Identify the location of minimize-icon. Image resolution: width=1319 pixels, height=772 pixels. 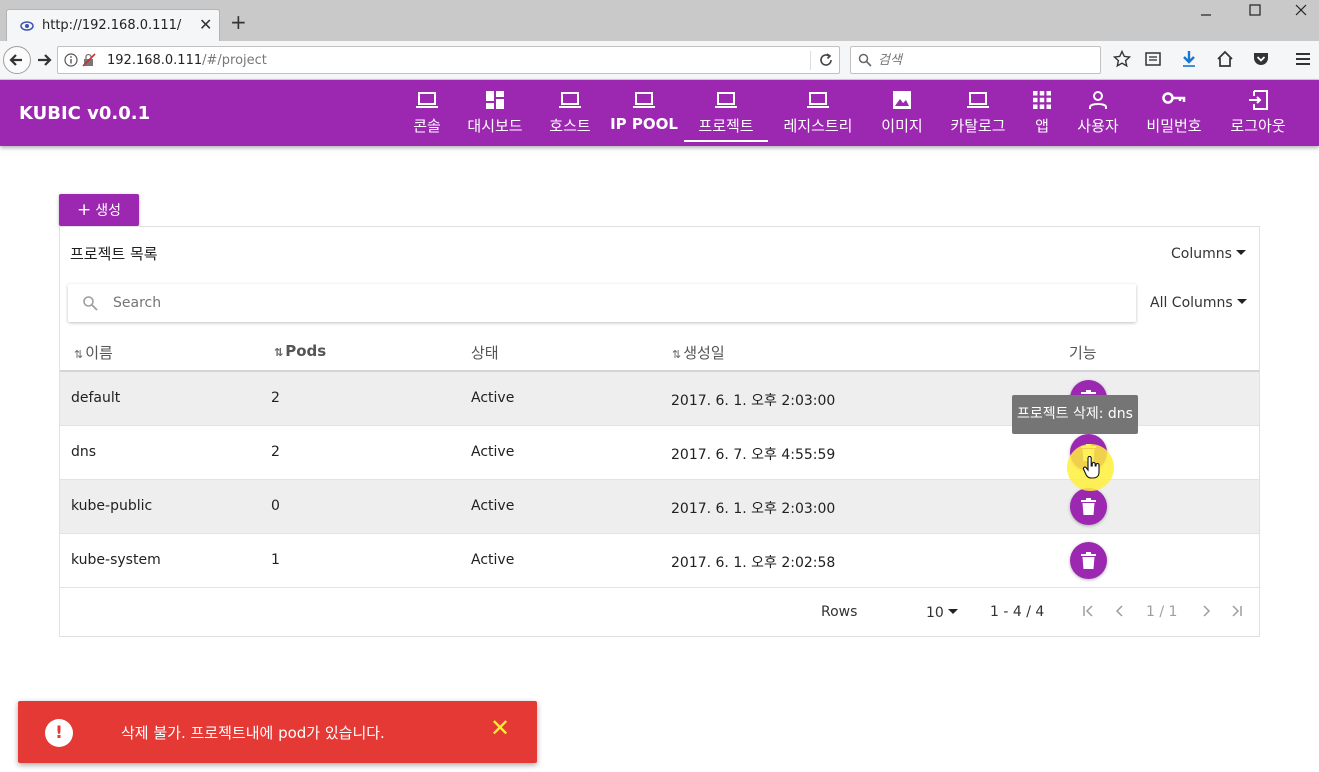
(1206, 15).